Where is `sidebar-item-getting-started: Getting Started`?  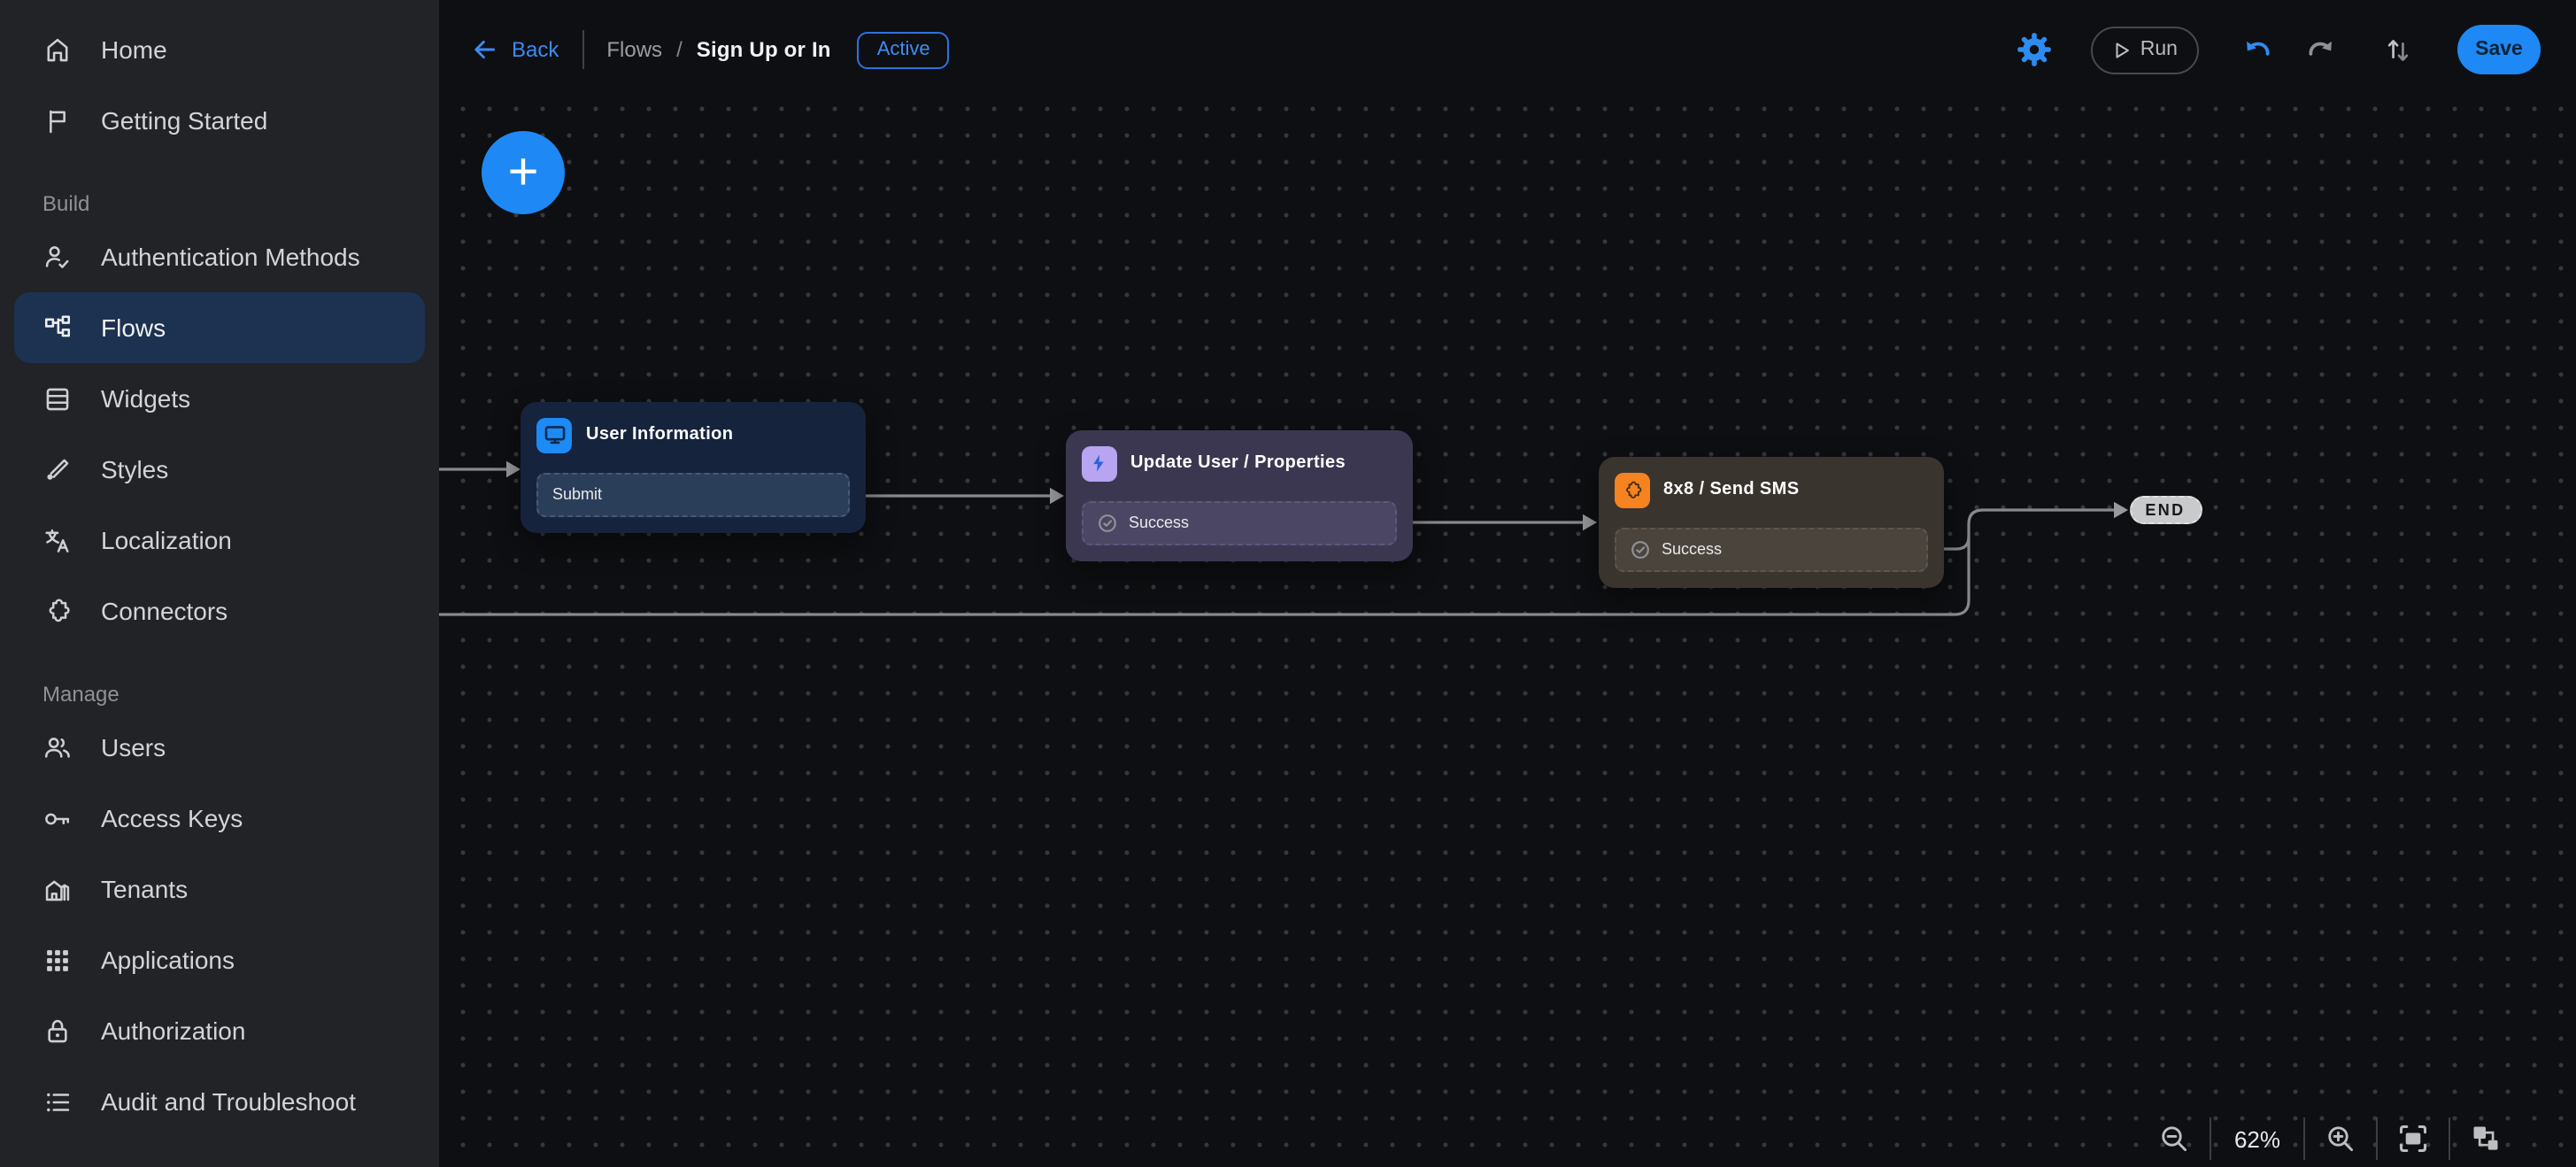
sidebar-item-getting-started: Getting Started is located at coordinates (219, 120).